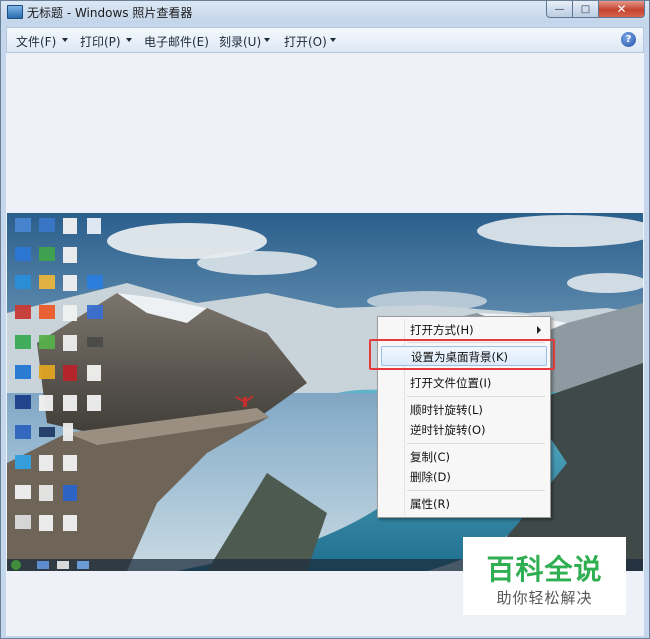 This screenshot has width=650, height=639. I want to click on open-dropdown-icon, so click(333, 40).